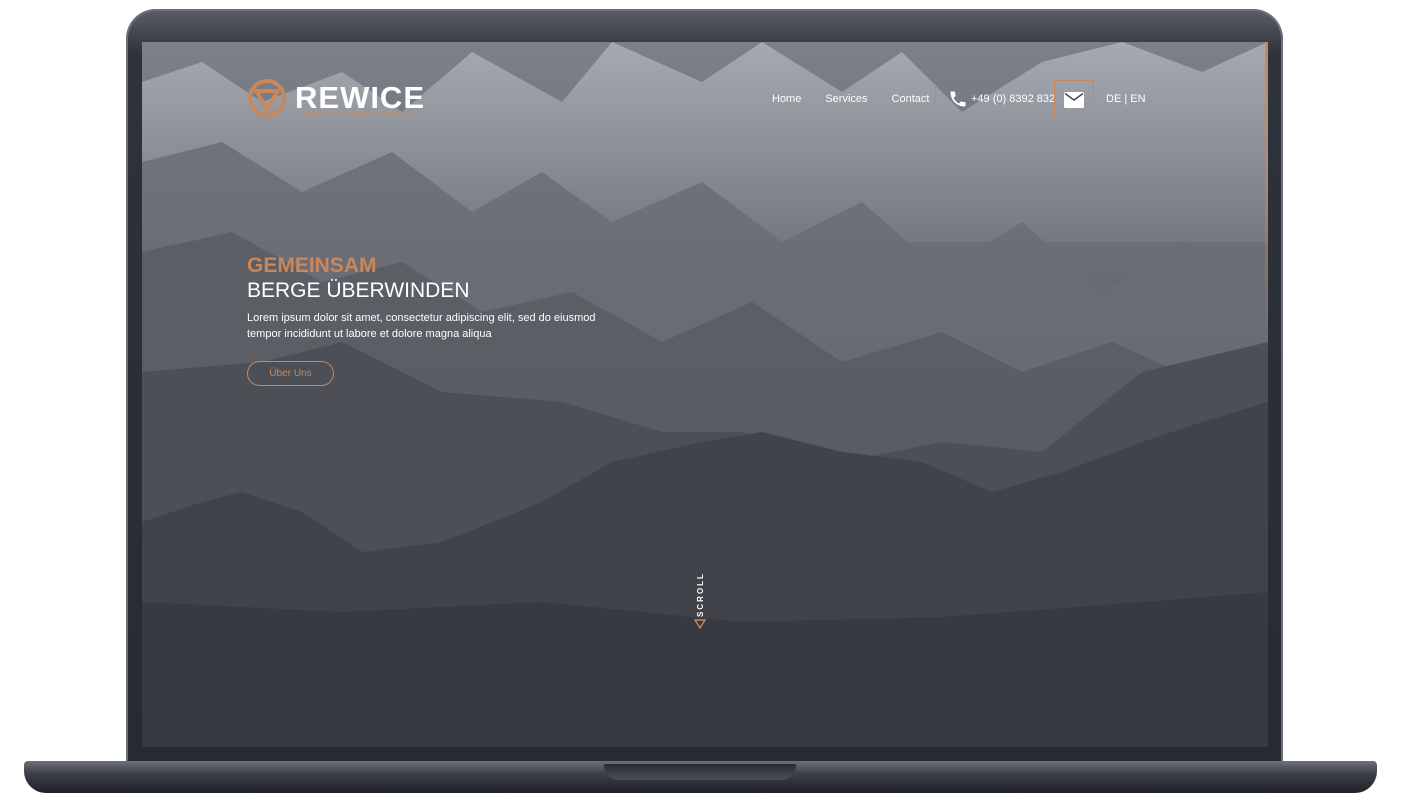 Image resolution: width=1403 pixels, height=801 pixels. I want to click on nav-home: Home, so click(786, 99).